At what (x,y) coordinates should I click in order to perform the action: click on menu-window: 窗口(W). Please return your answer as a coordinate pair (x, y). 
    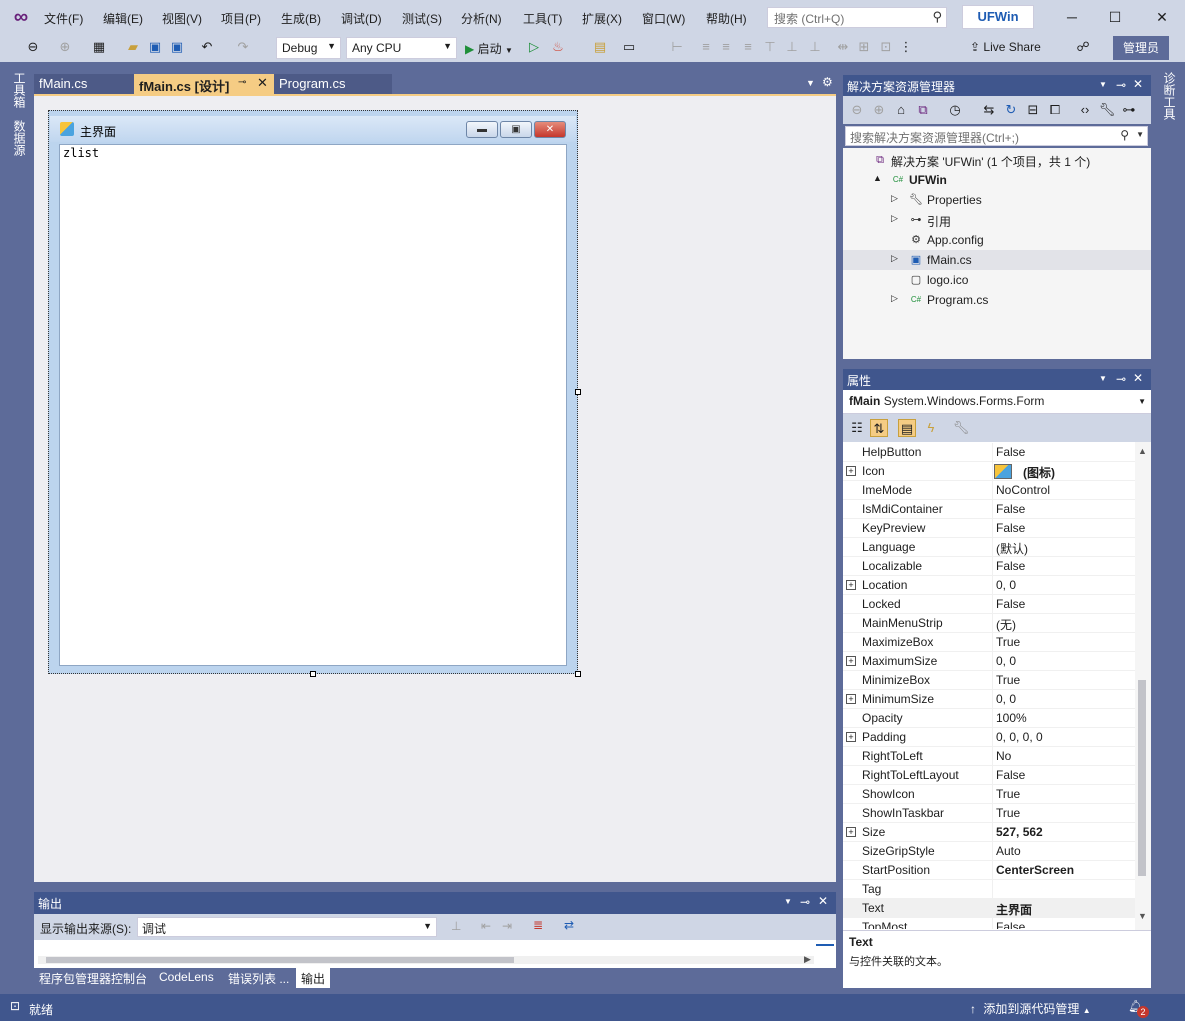
    Looking at the image, I should click on (663, 18).